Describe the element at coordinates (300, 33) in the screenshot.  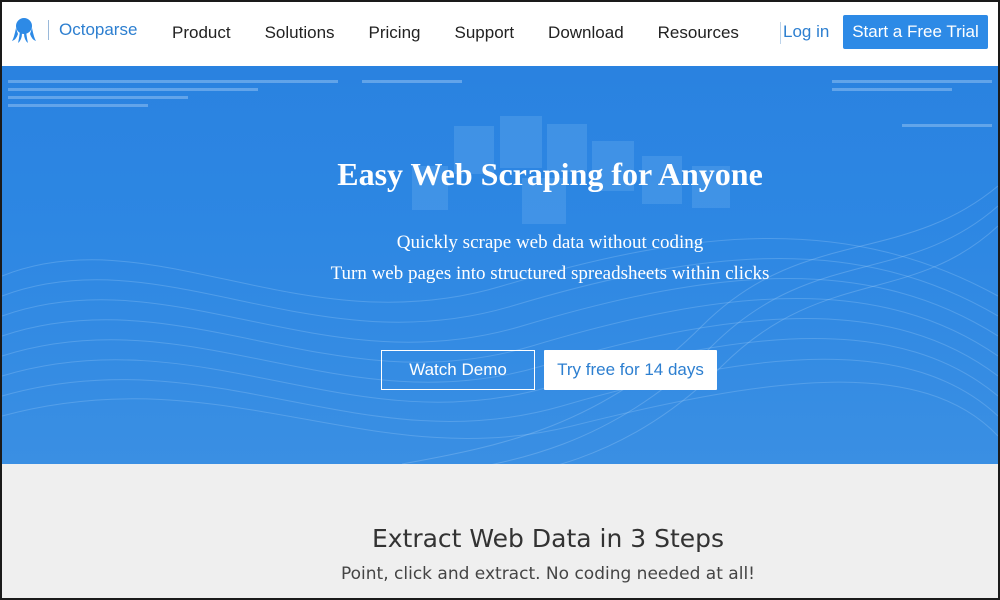
I see `nav-link-solutions: Solutions` at that location.